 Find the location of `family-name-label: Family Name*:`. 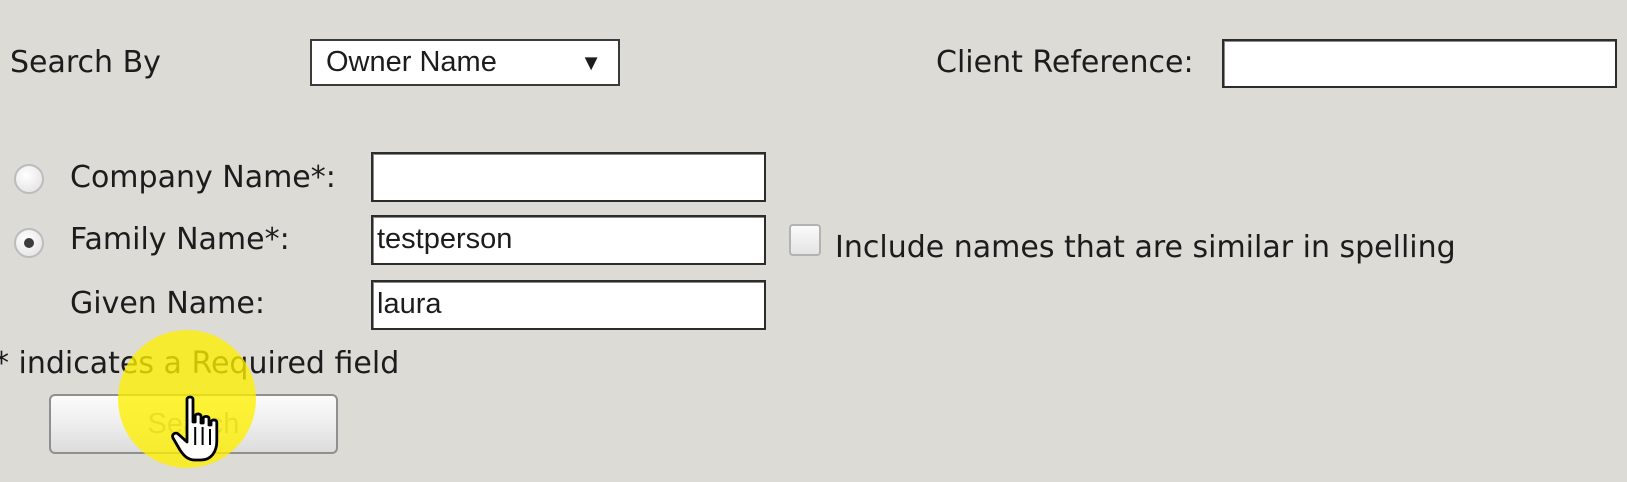

family-name-label: Family Name*: is located at coordinates (180, 239).